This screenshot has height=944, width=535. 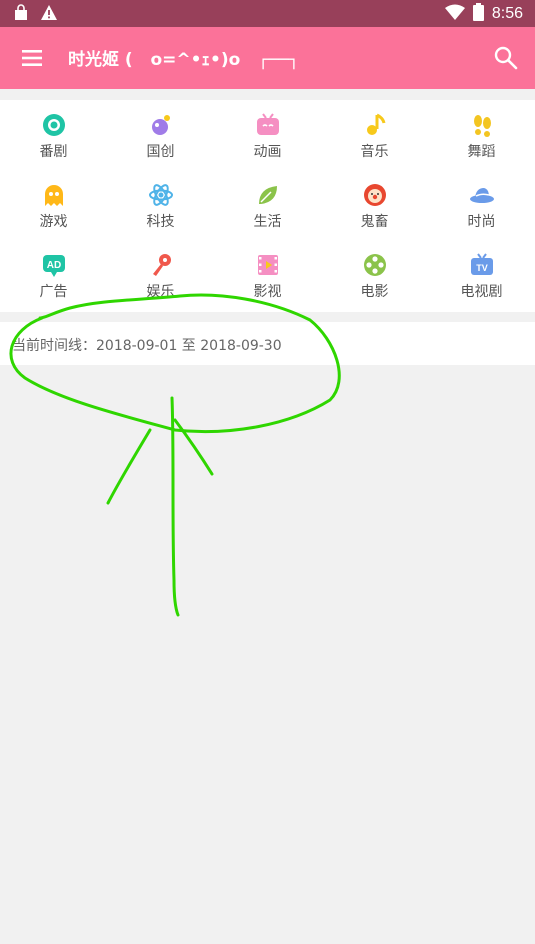 What do you see at coordinates (375, 195) in the screenshot?
I see `clown-icon` at bounding box center [375, 195].